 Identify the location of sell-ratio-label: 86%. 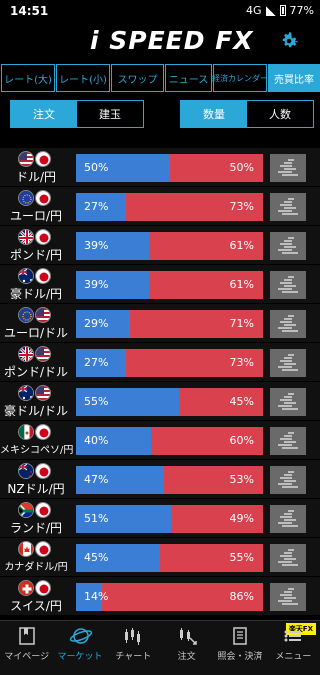
(241, 596).